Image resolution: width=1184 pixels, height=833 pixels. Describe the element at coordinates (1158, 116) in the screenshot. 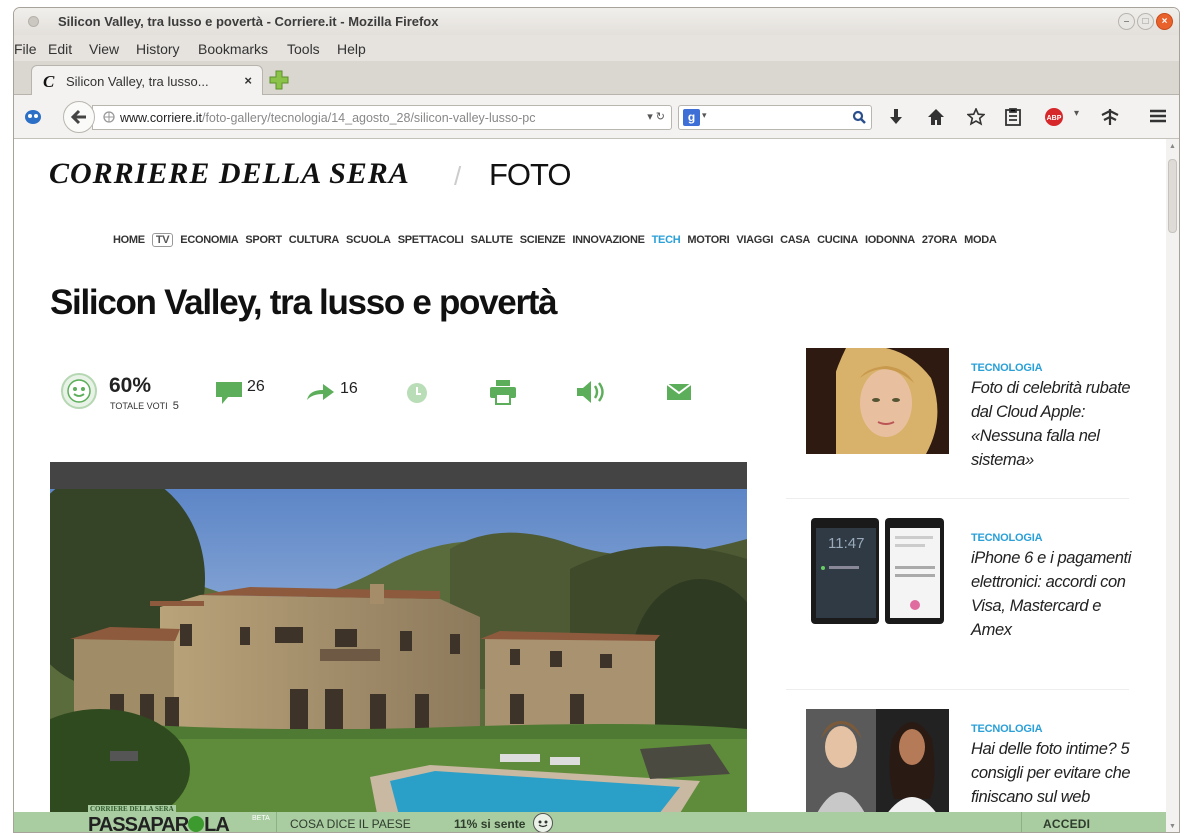

I see `hamburger-menu-icon` at that location.